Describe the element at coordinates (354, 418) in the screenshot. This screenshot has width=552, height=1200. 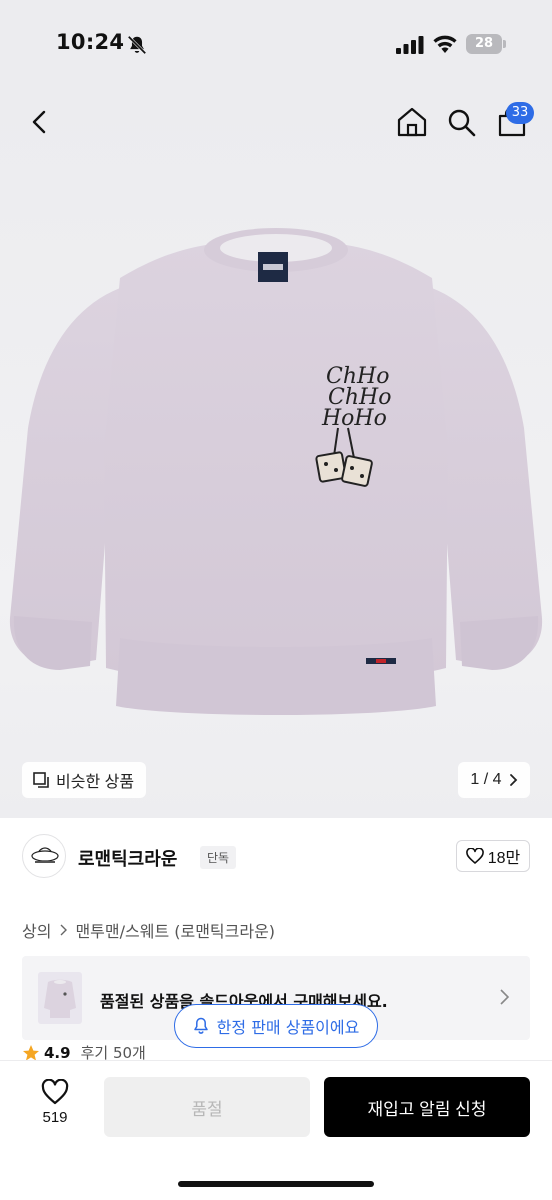
I see `svg-text: HoHo` at that location.